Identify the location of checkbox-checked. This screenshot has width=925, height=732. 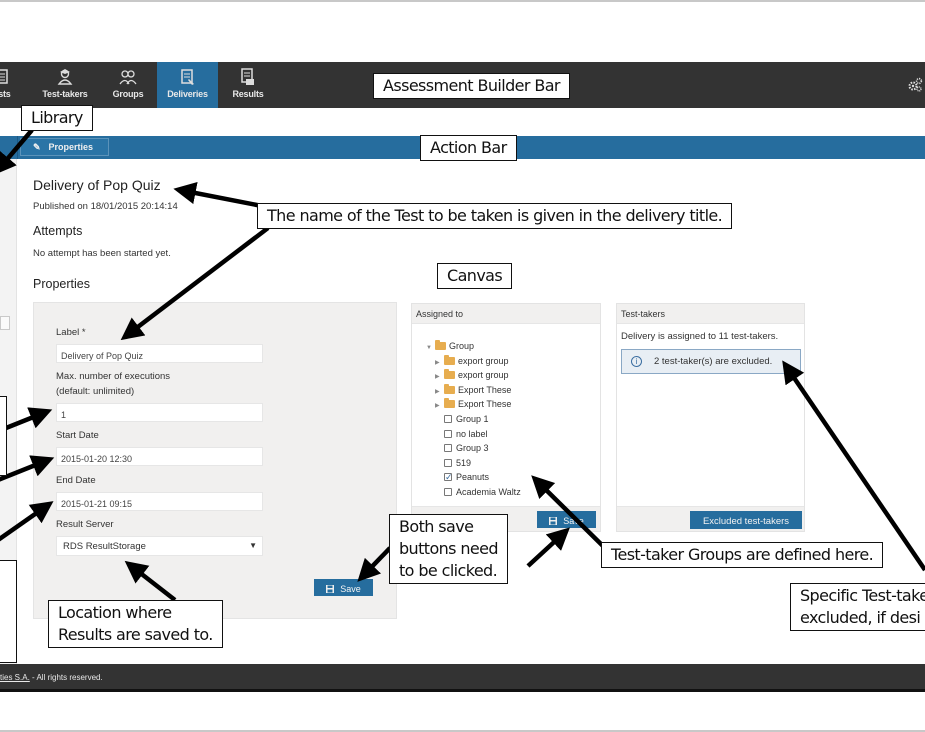
(448, 477).